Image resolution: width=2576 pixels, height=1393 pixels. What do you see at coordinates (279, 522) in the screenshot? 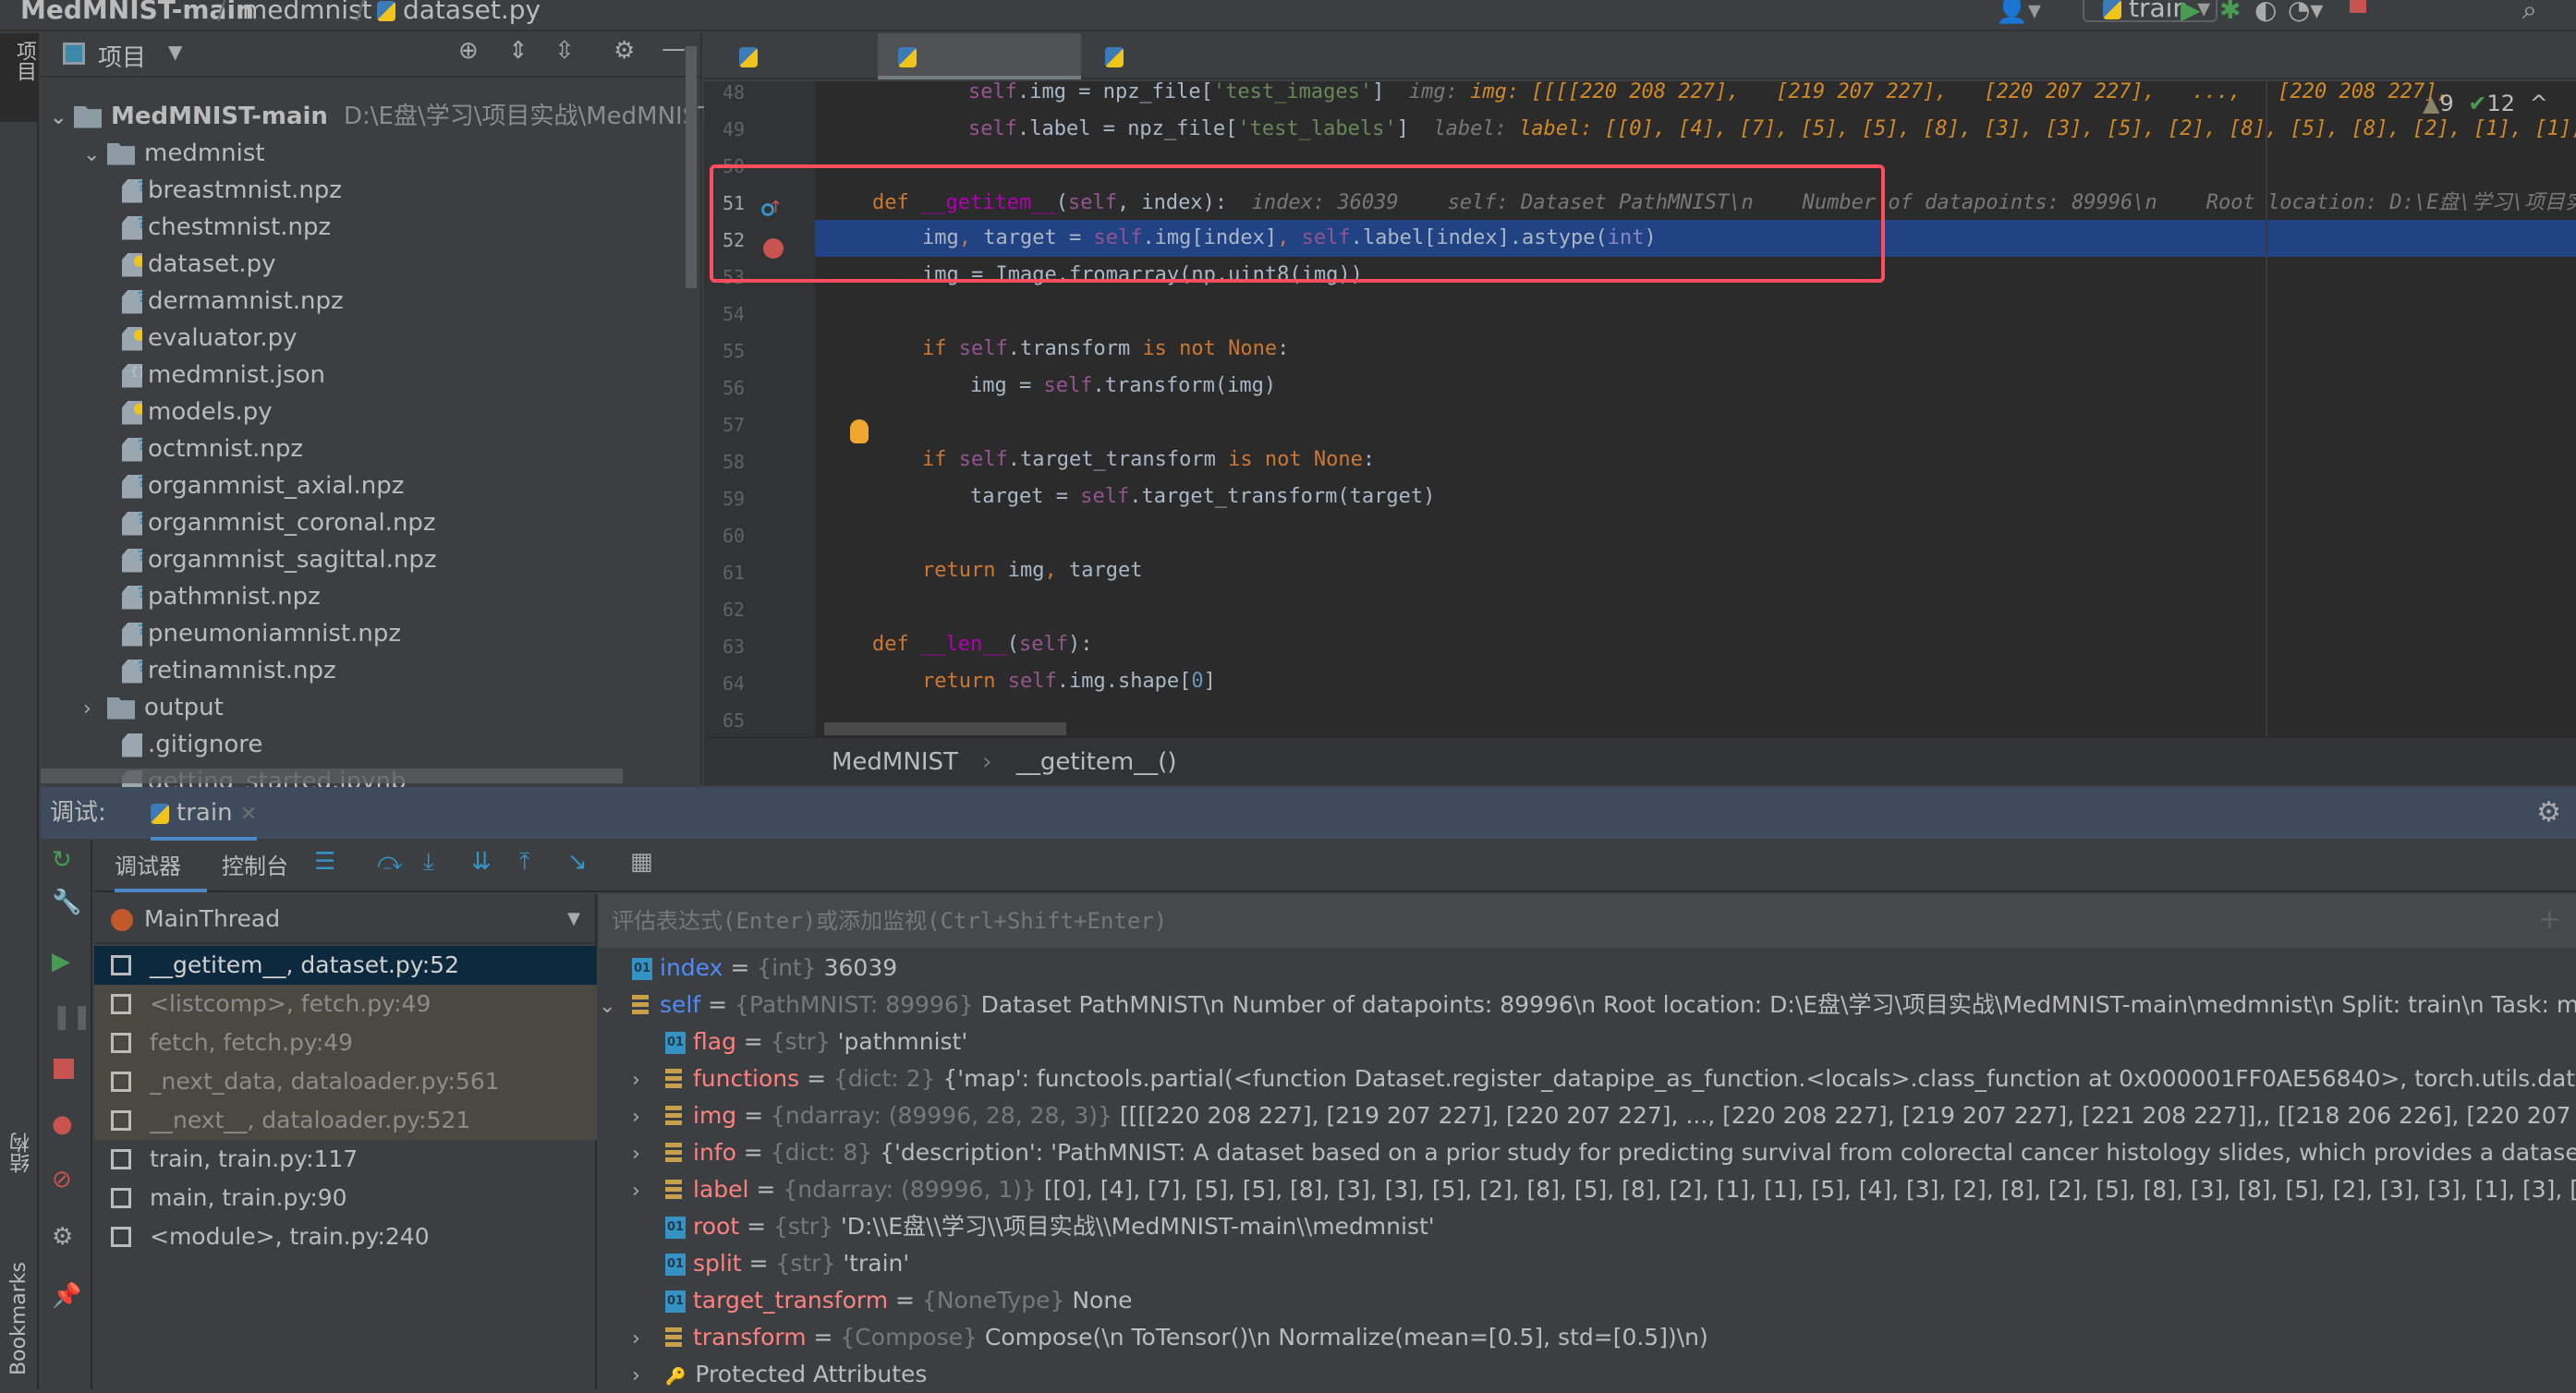
I see `tree-file: ? organmnist_coronal.npz` at bounding box center [279, 522].